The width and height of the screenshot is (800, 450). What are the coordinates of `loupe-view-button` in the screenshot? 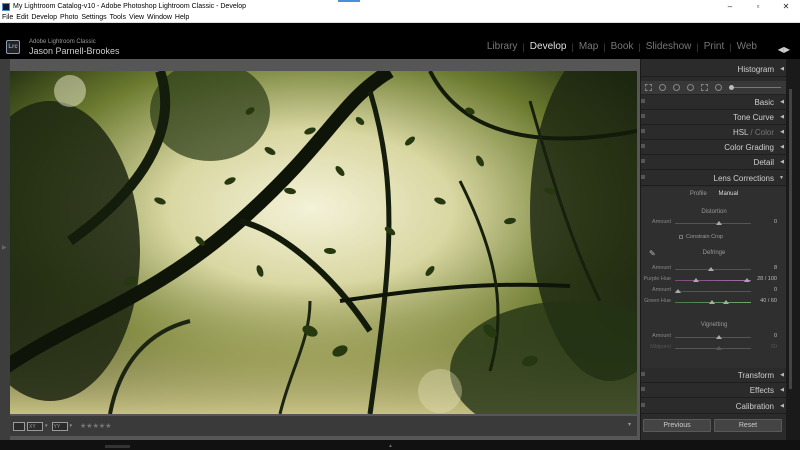 It's located at (19, 426).